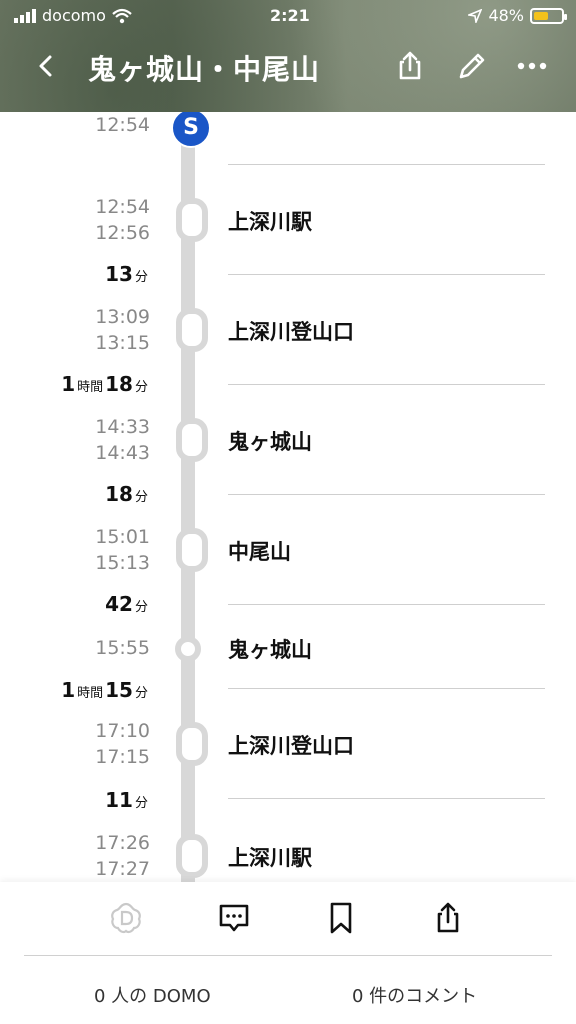 Image resolution: width=576 pixels, height=1024 pixels. Describe the element at coordinates (152, 995) in the screenshot. I see `domo-count: 0 人の DOMO` at that location.